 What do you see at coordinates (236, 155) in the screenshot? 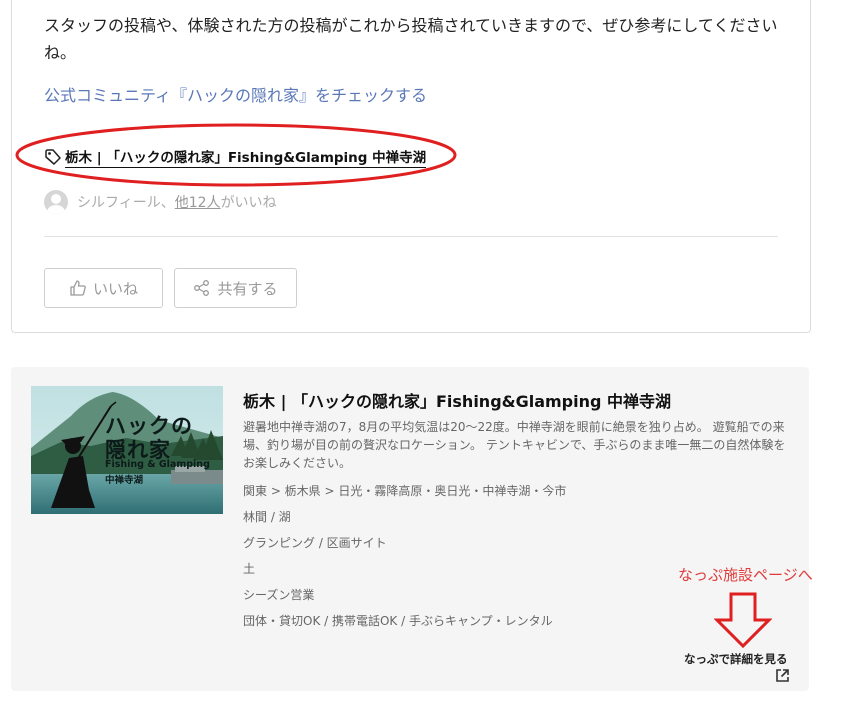
I see `annotation-red-oval` at bounding box center [236, 155].